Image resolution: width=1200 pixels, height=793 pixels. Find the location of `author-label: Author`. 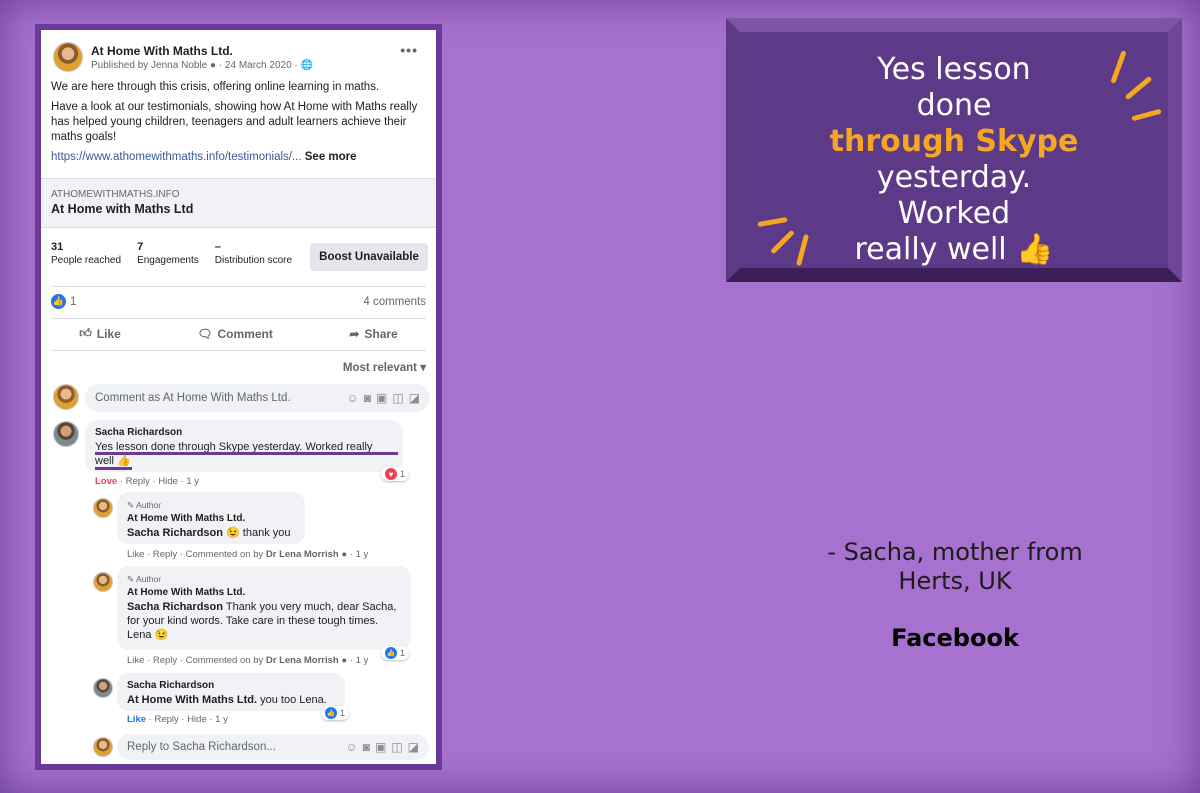

author-label: Author is located at coordinates (149, 505).